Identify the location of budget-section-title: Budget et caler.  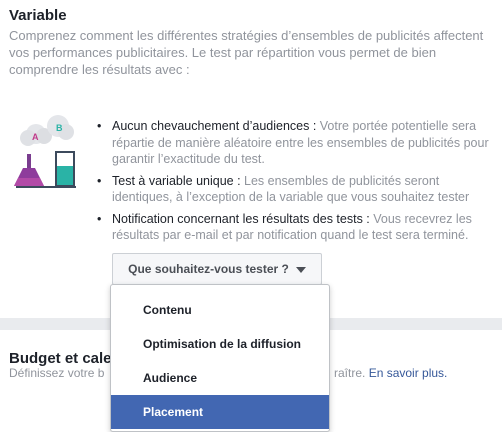
(63, 358).